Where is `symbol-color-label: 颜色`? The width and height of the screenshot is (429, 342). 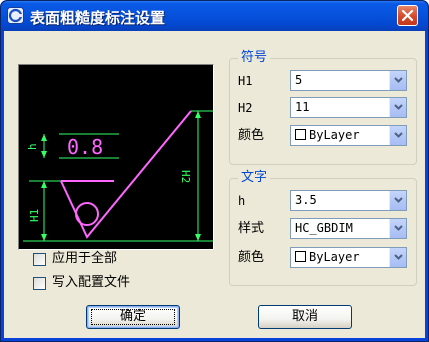
symbol-color-label: 颜色 is located at coordinates (251, 135).